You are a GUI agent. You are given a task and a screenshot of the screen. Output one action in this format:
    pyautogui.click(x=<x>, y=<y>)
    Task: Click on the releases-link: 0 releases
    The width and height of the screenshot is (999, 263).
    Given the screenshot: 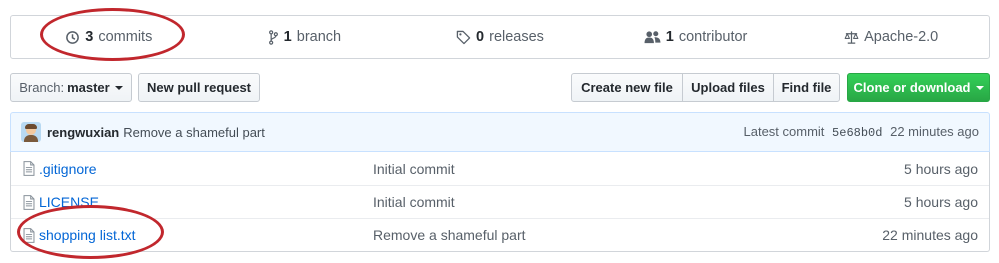 What is the action you would take?
    pyautogui.click(x=500, y=37)
    